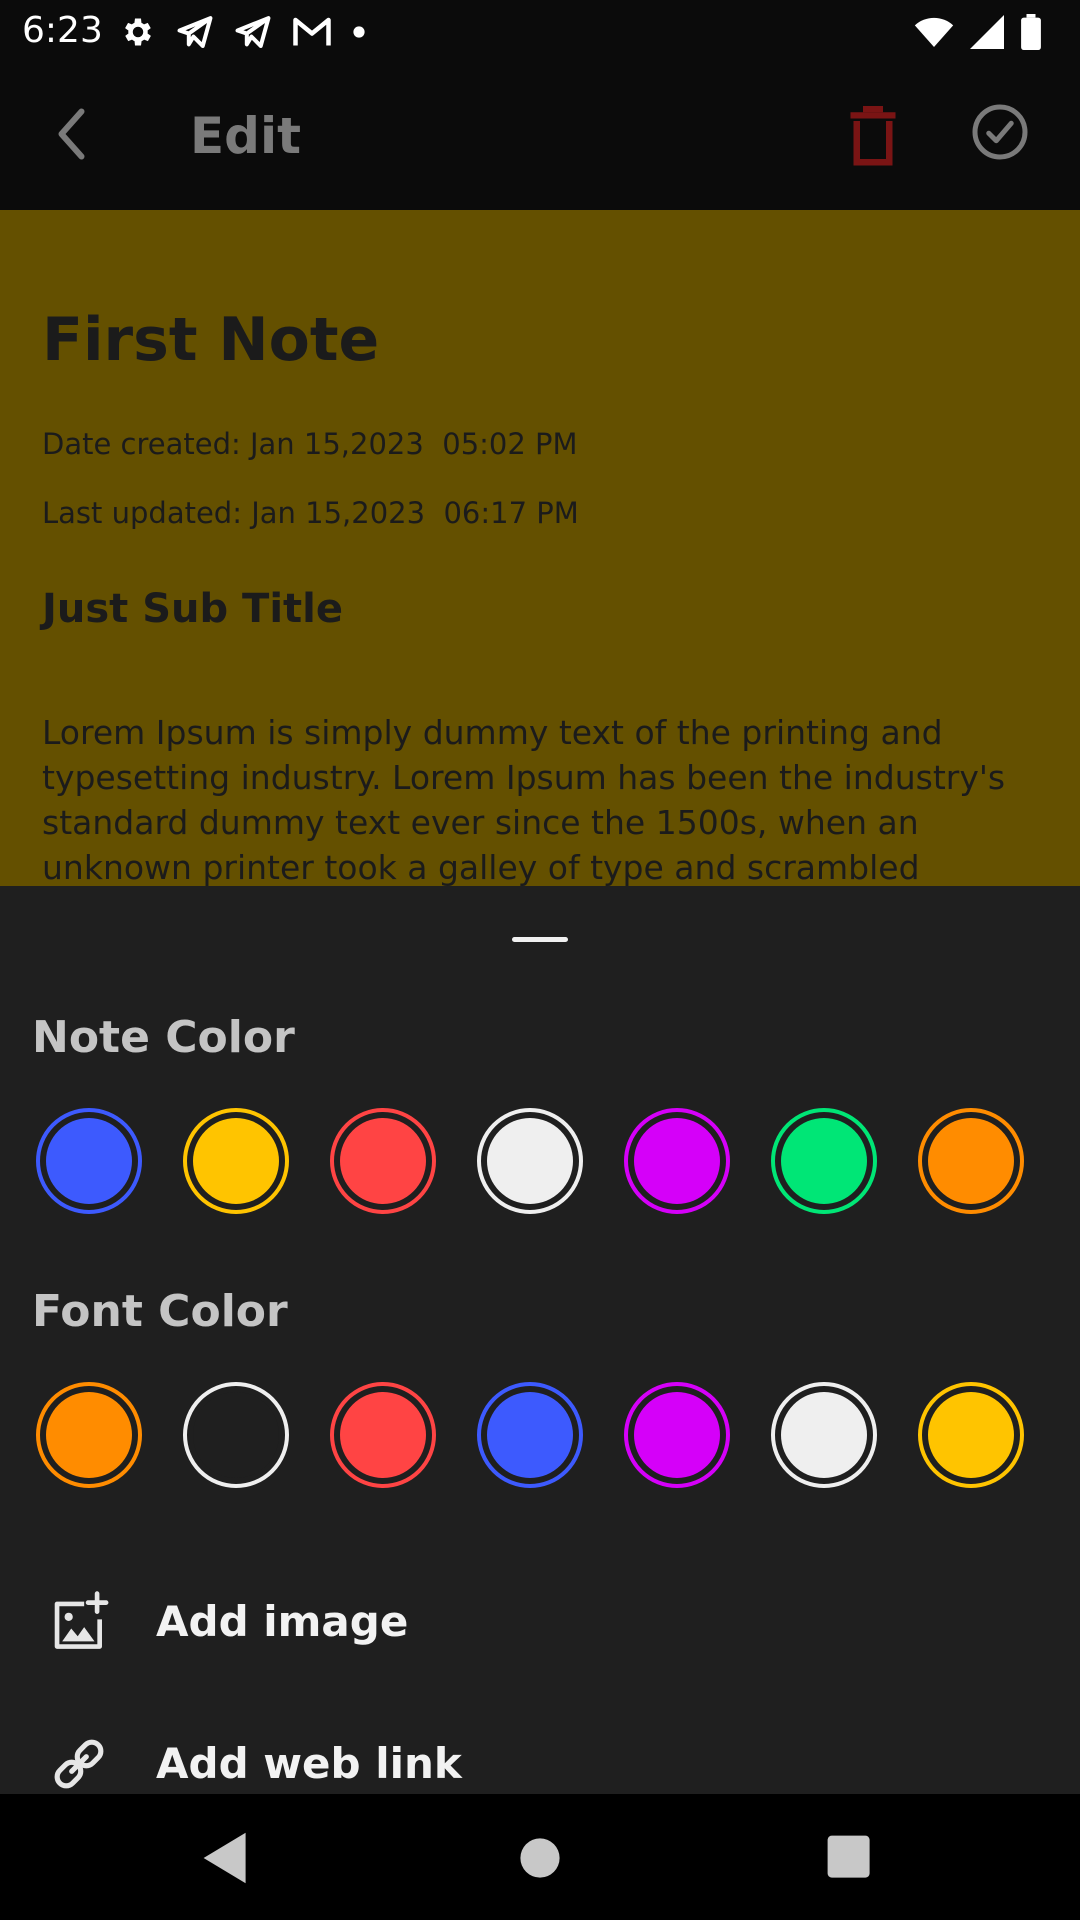 This screenshot has height=1920, width=1080. I want to click on add-web-link-button: Add web link, so click(255, 1764).